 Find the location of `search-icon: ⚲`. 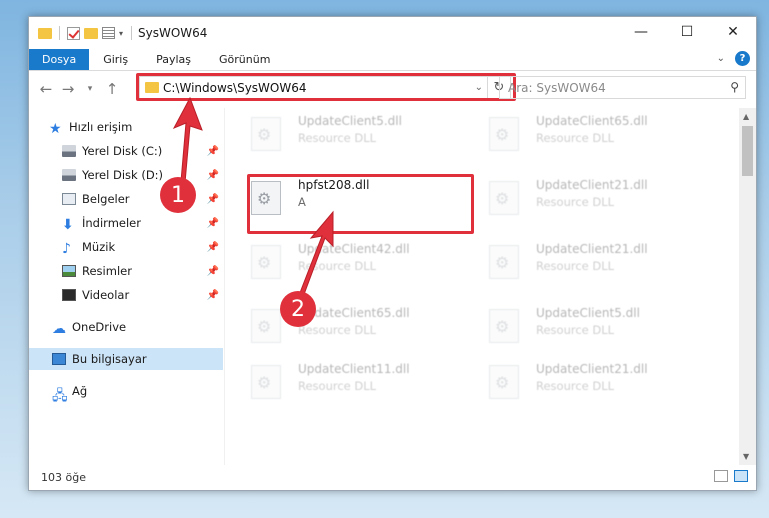

search-icon: ⚲ is located at coordinates (734, 87).